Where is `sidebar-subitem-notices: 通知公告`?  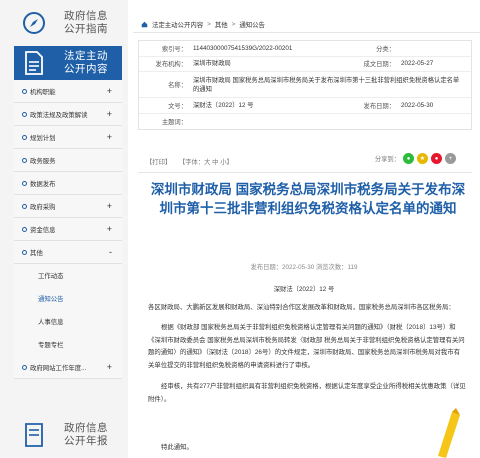 sidebar-subitem-notices: 通知公告 is located at coordinates (68, 298).